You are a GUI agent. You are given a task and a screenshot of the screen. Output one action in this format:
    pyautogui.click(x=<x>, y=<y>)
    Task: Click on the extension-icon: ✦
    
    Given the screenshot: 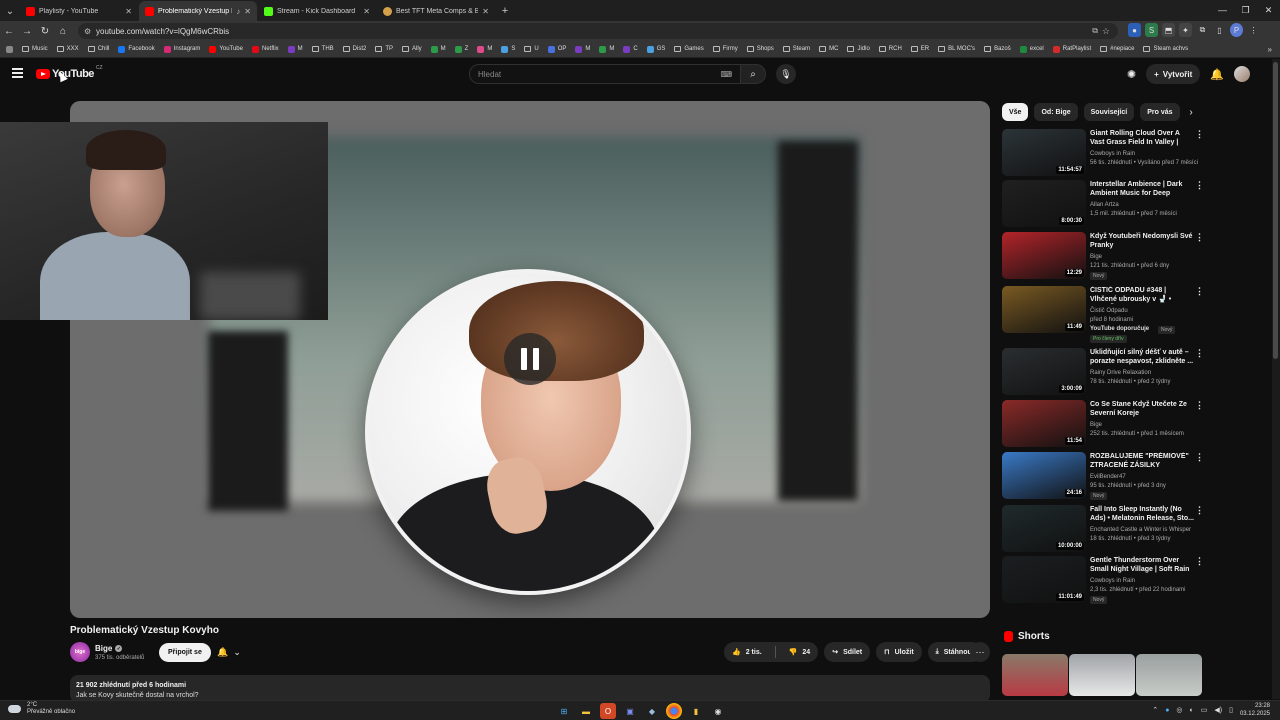 What is the action you would take?
    pyautogui.click(x=1185, y=30)
    